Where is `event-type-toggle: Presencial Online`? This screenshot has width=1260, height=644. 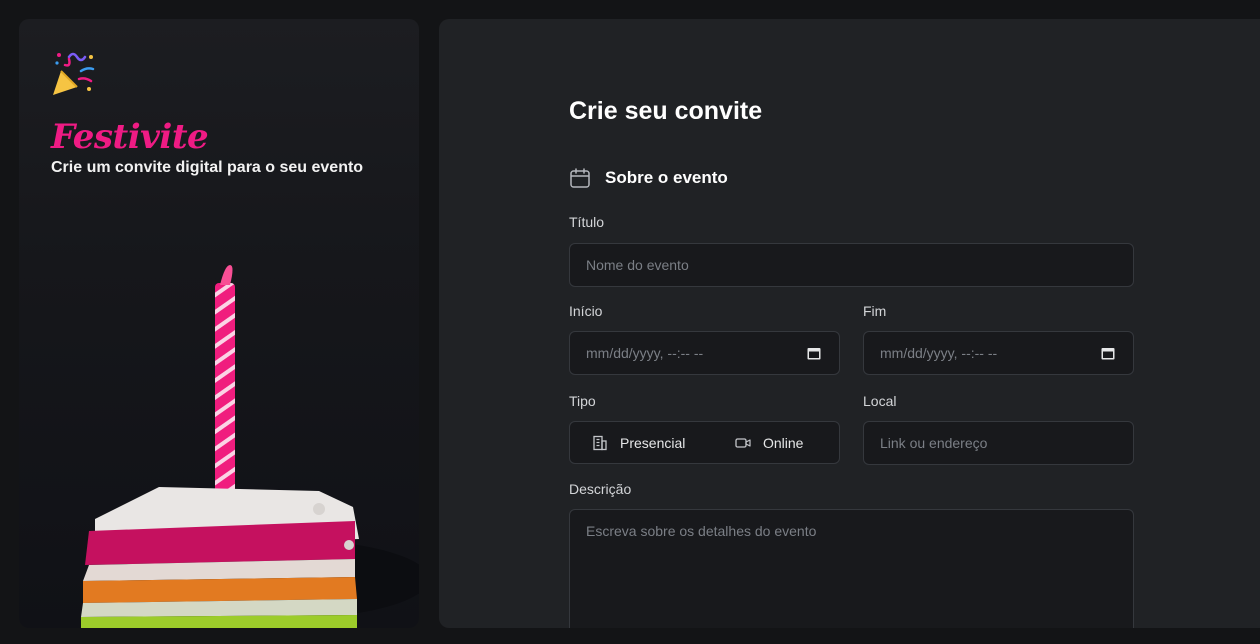 event-type-toggle: Presencial Online is located at coordinates (704, 442).